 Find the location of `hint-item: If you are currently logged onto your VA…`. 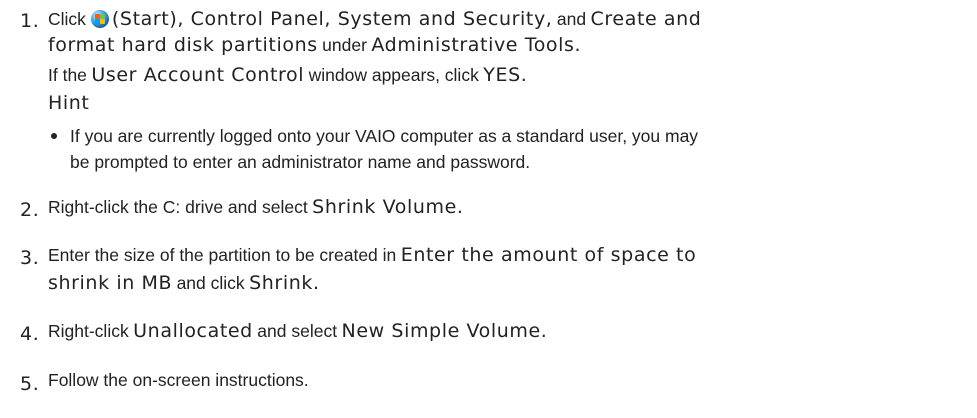

hint-item: If you are currently logged onto your VA… is located at coordinates (512, 151).